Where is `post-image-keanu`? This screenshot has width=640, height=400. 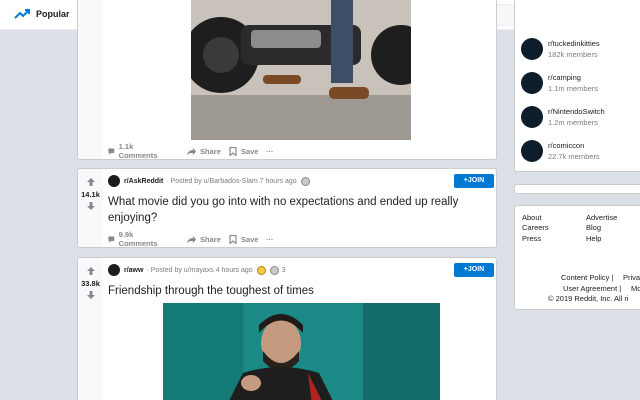
post-image-keanu is located at coordinates (301, 351).